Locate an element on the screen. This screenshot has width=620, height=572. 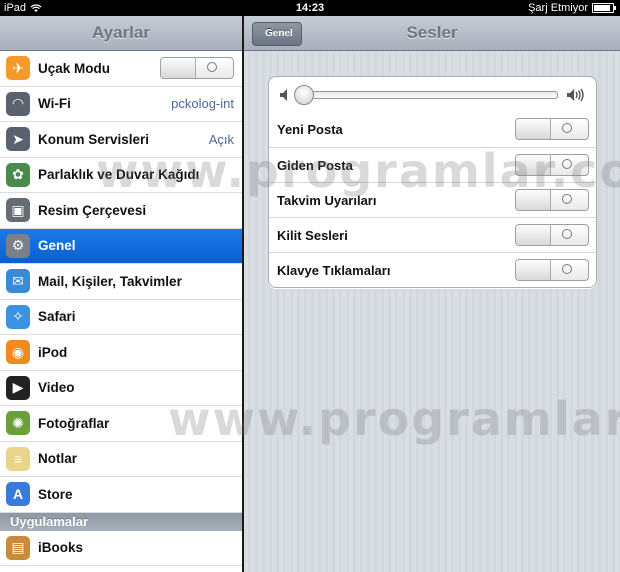
sidebar-item-label: Safari is located at coordinates (57, 317).